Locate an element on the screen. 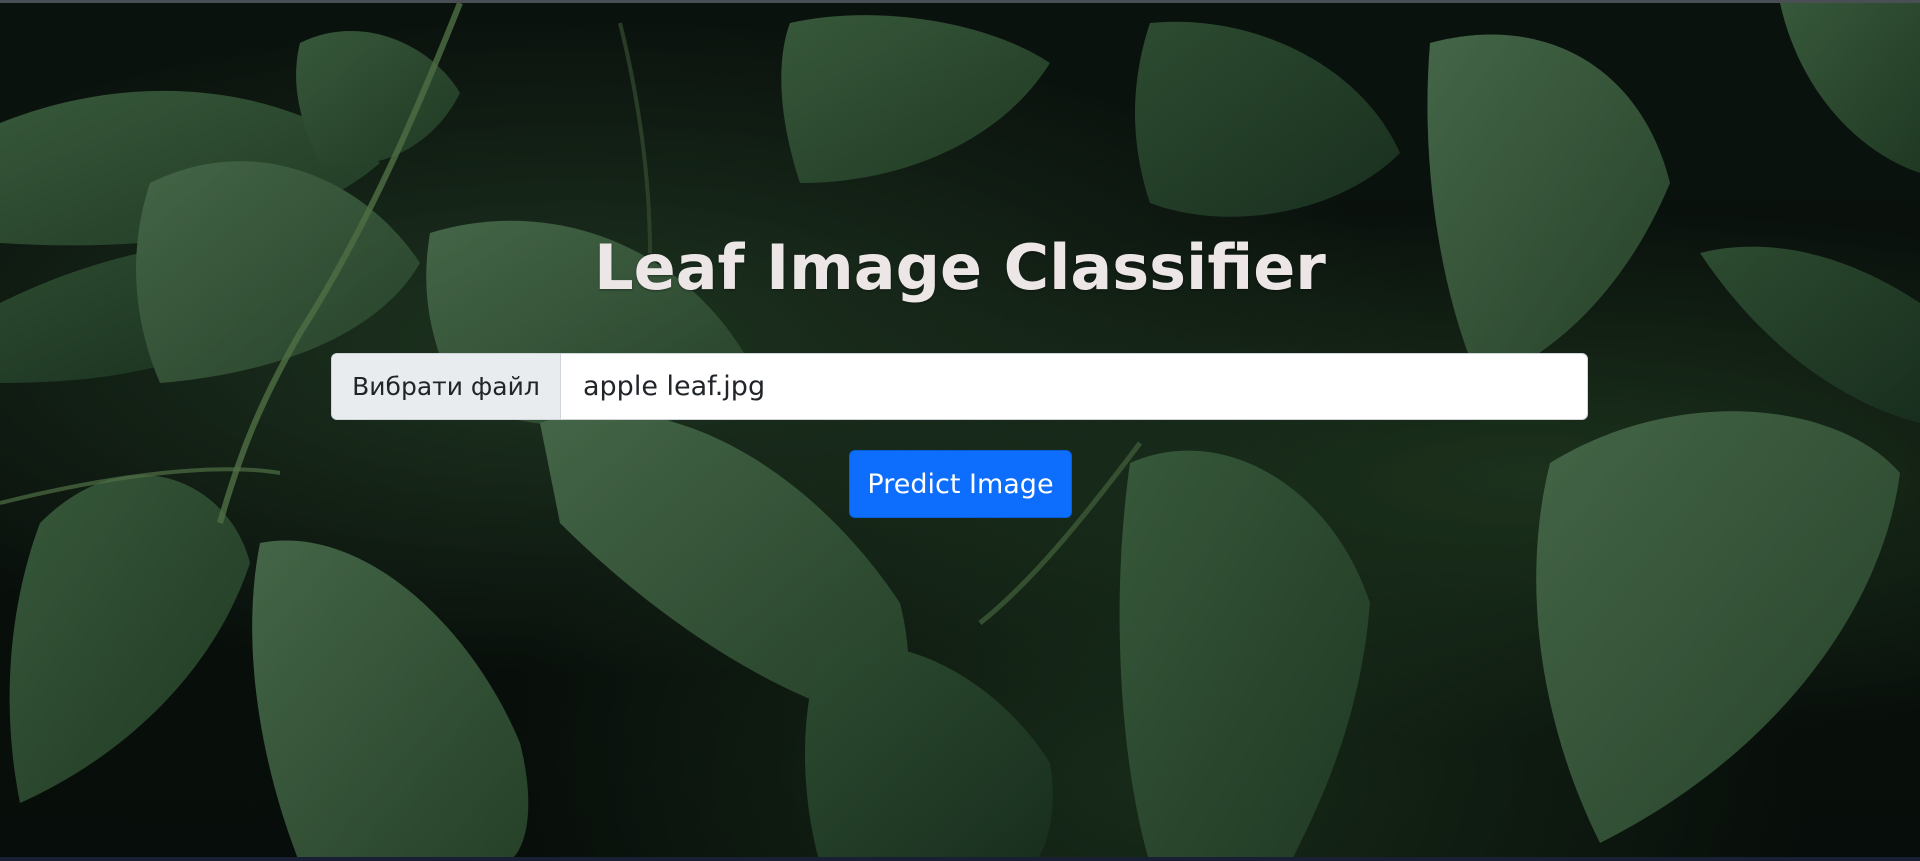 Image resolution: width=1920 pixels, height=861 pixels. page-title: Leaf Image Classifier is located at coordinates (960, 267).